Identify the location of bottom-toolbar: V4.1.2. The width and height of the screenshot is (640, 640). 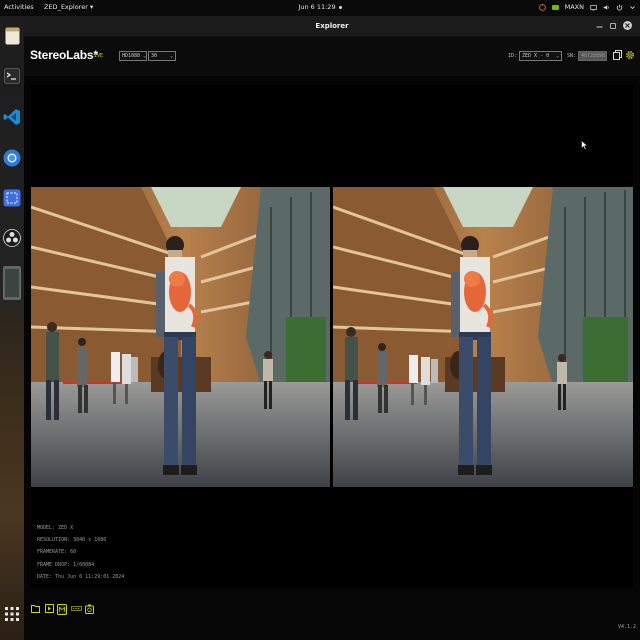
(332, 614).